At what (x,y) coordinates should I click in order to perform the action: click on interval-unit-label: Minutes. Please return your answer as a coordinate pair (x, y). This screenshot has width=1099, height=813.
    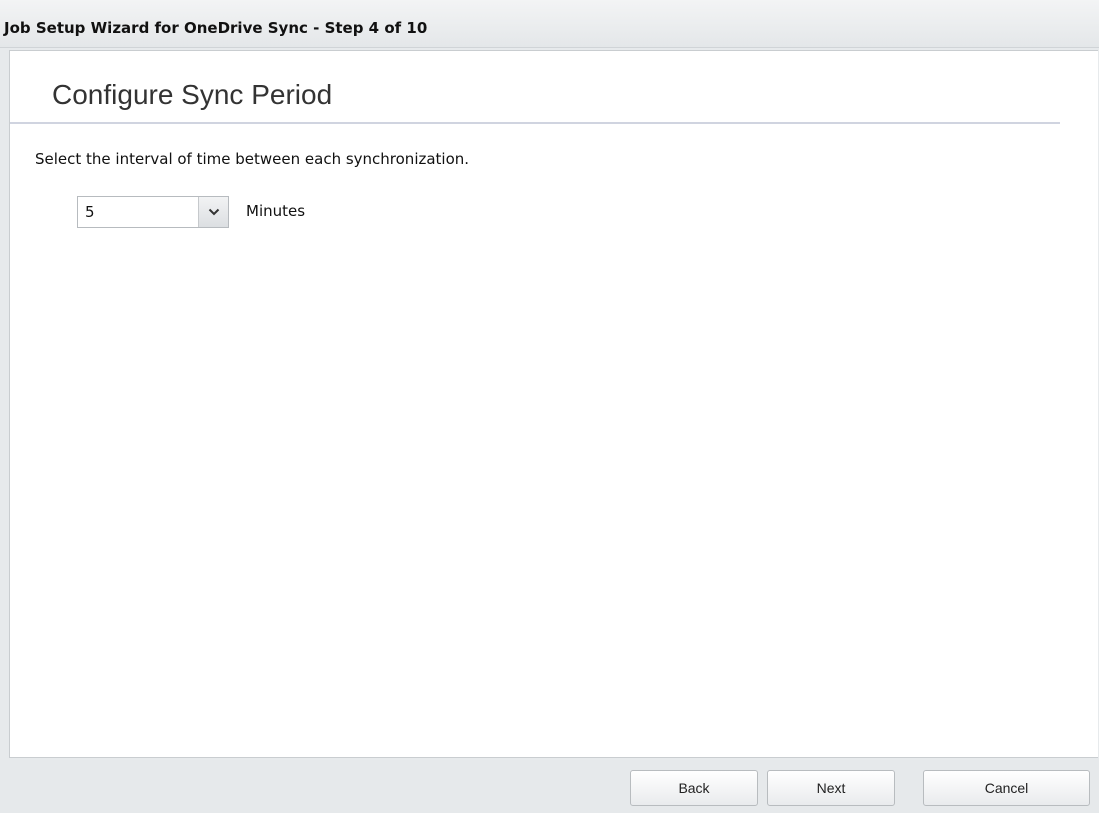
    Looking at the image, I should click on (276, 211).